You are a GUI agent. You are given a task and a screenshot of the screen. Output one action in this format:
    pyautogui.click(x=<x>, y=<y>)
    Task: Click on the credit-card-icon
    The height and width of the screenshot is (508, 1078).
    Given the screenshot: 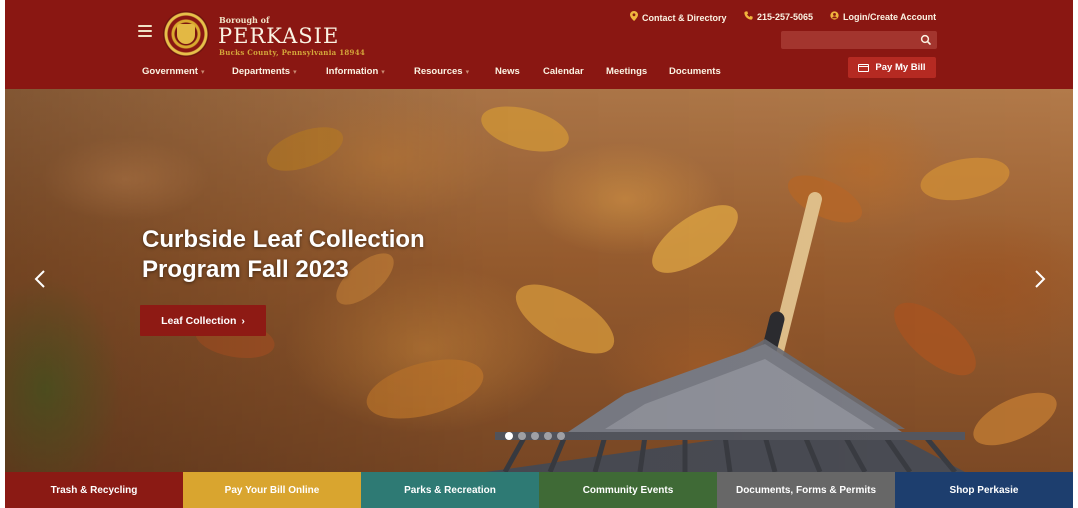 What is the action you would take?
    pyautogui.click(x=864, y=67)
    